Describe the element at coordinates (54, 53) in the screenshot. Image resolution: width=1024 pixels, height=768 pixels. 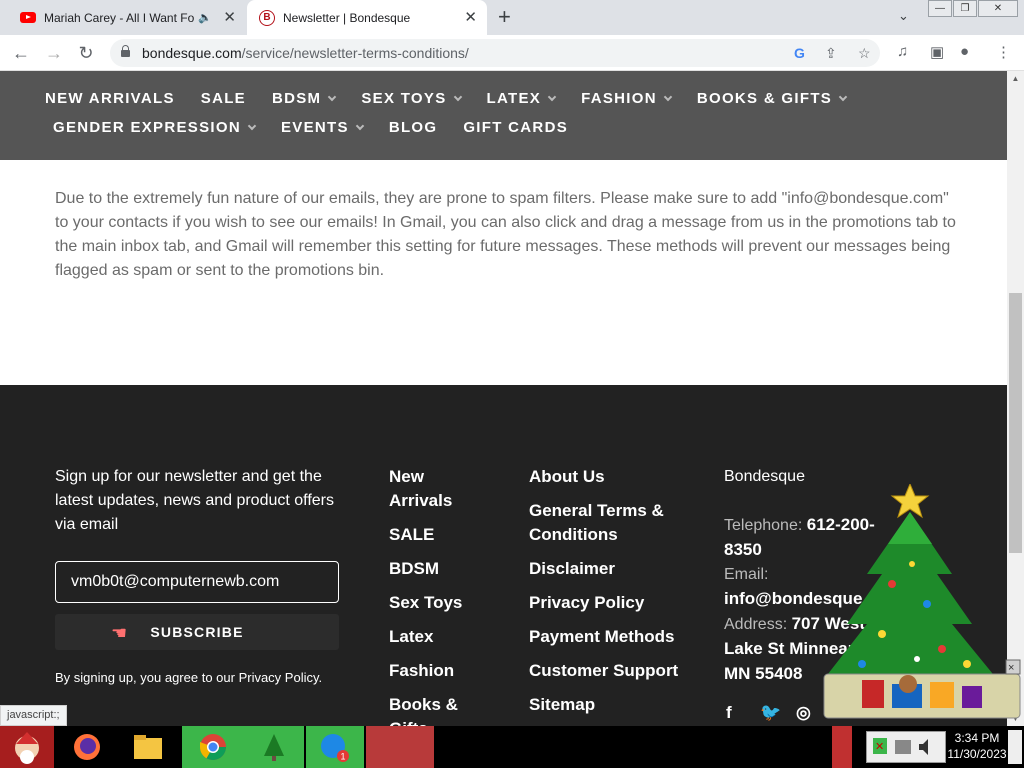
I see `forward-icon: →` at that location.